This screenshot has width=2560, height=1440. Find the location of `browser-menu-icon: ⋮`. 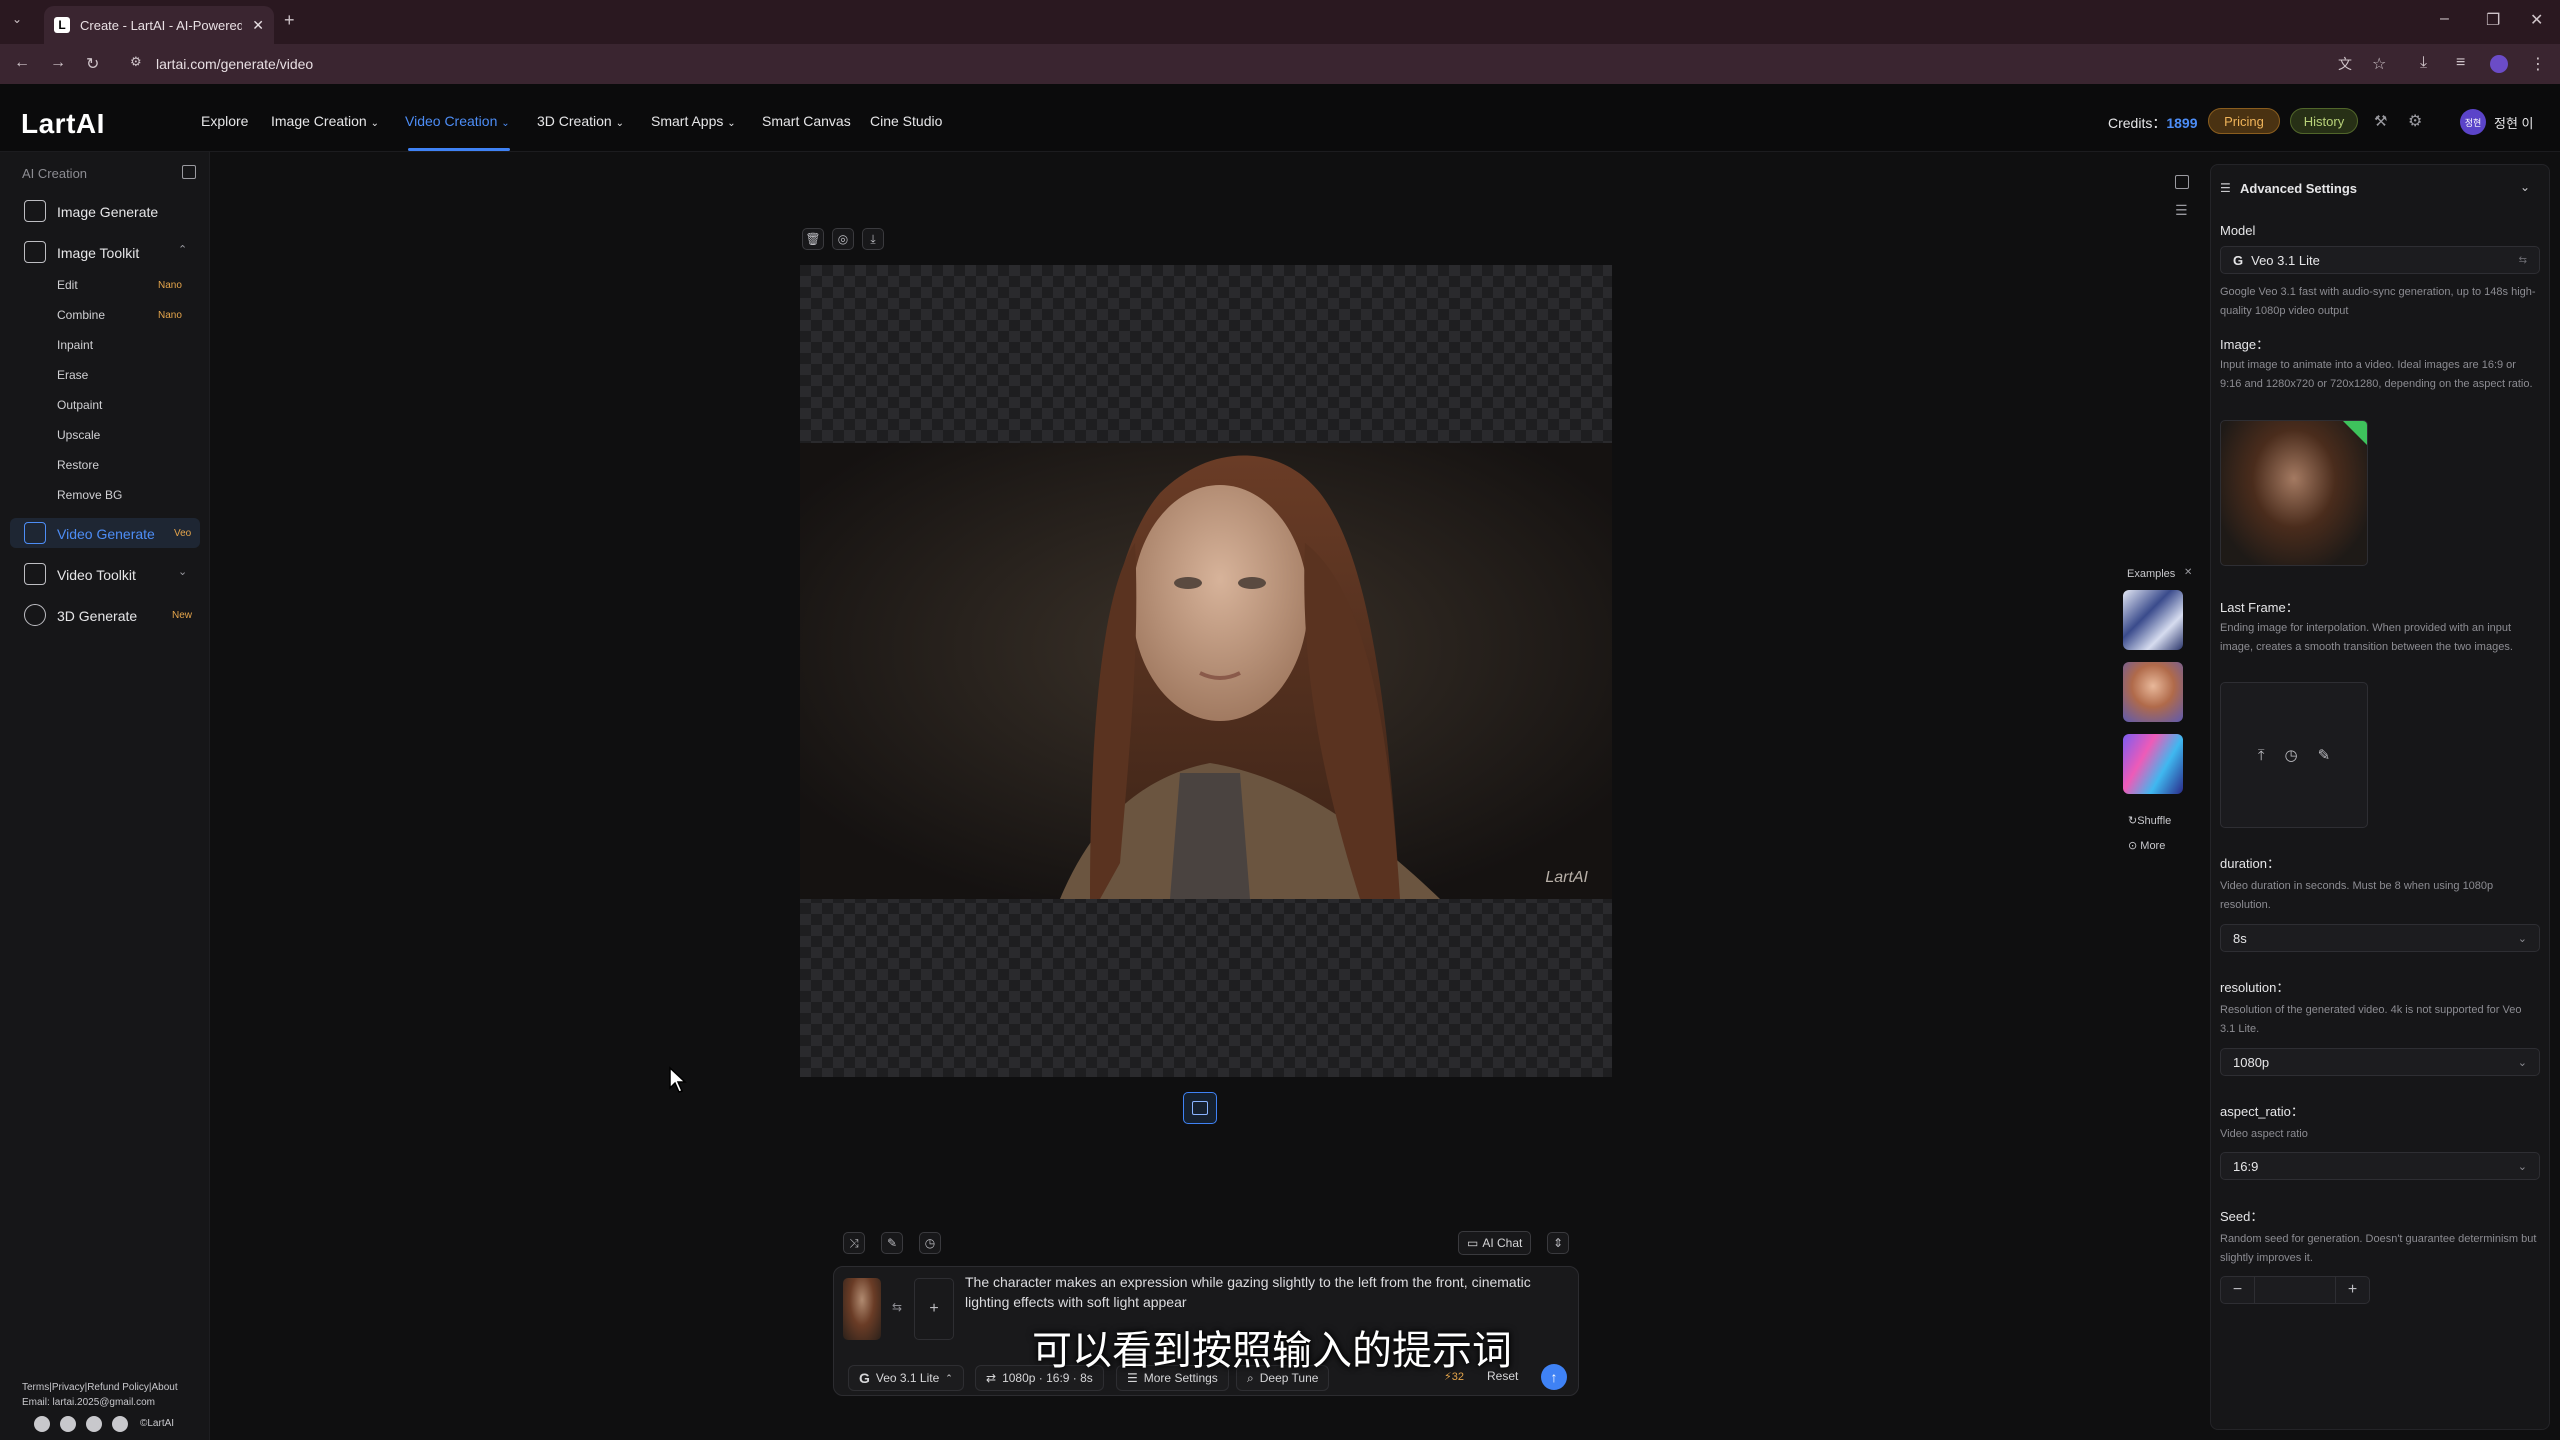

browser-menu-icon: ⋮ is located at coordinates (2538, 64).